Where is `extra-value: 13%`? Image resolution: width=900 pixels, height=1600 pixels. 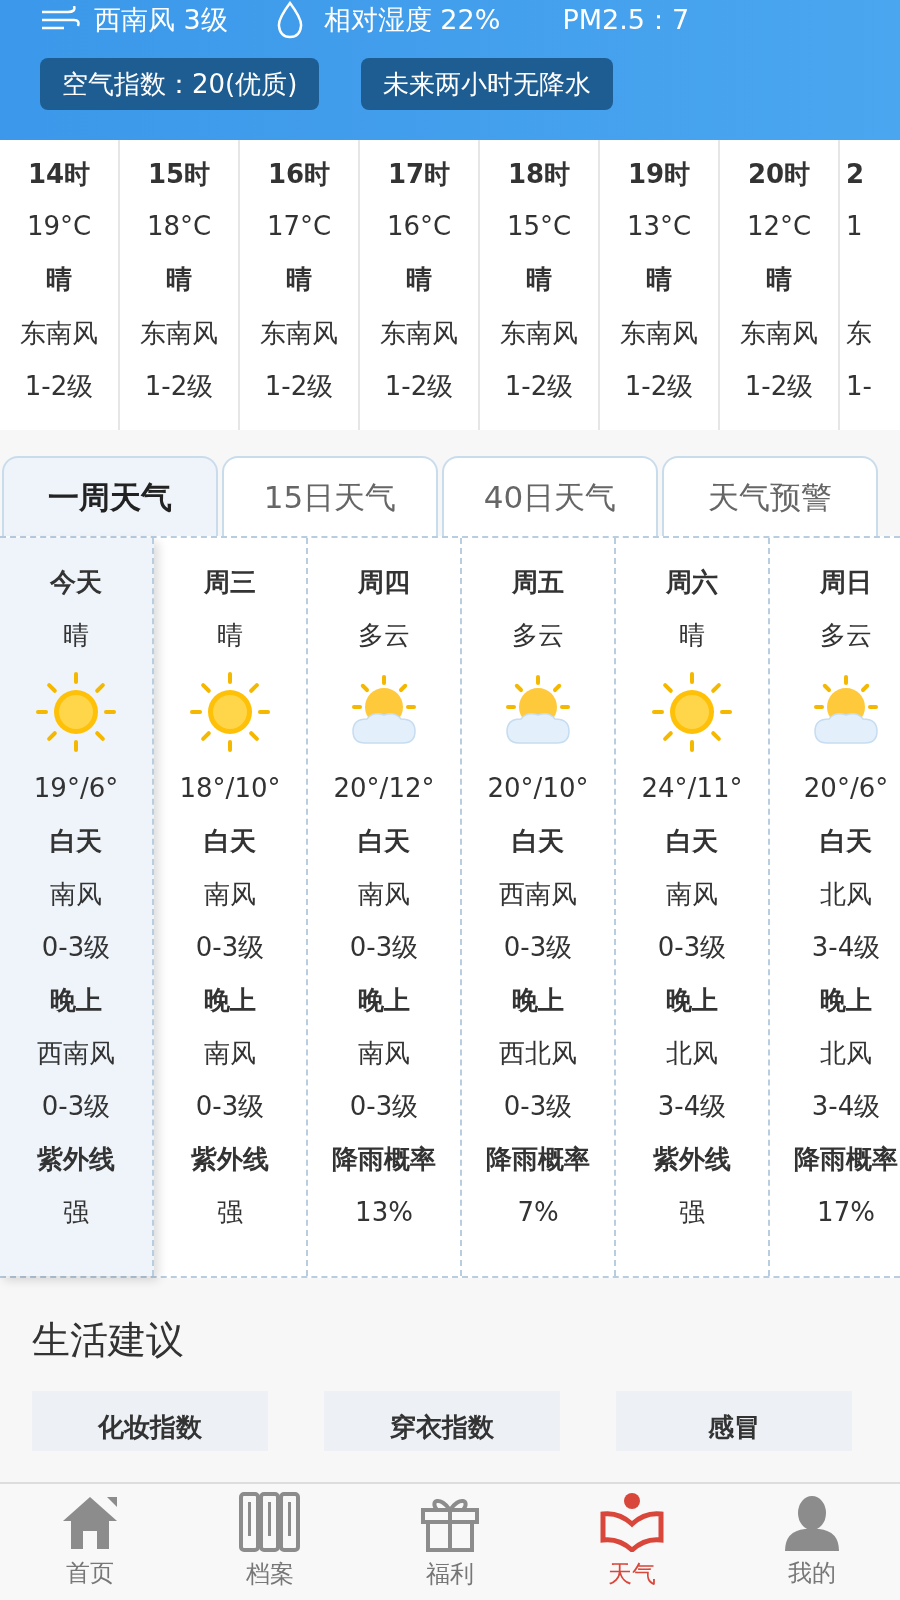
extra-value: 13% is located at coordinates (384, 1212).